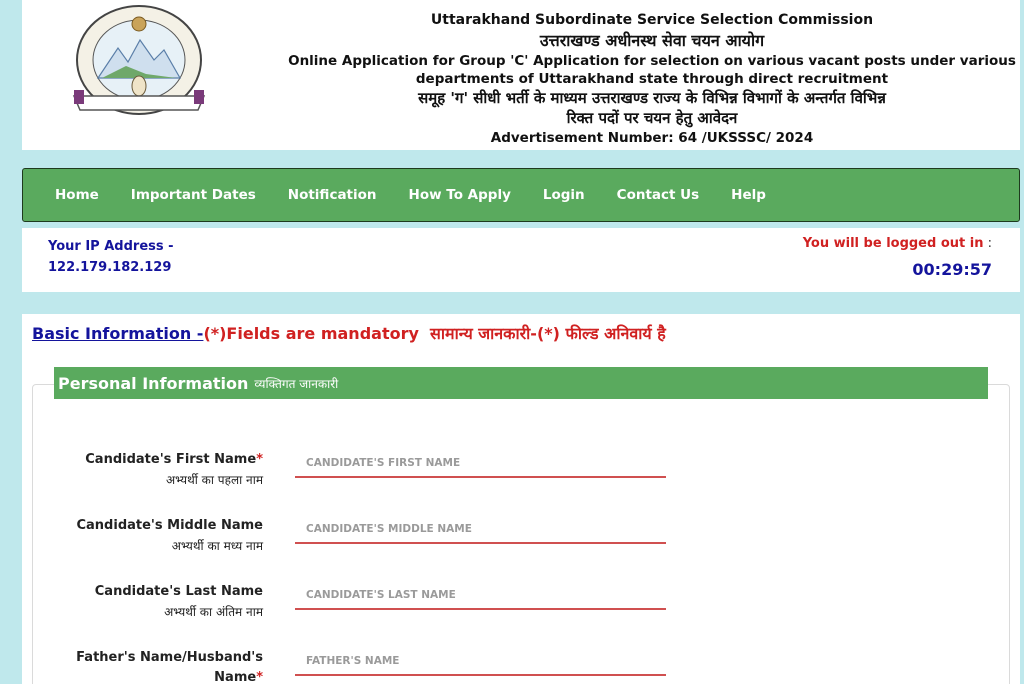 This screenshot has width=1024, height=684. Describe the element at coordinates (652, 138) in the screenshot. I see `advertisement-number: Advertisement Number: 64 /UKSSSC/ 2024` at that location.